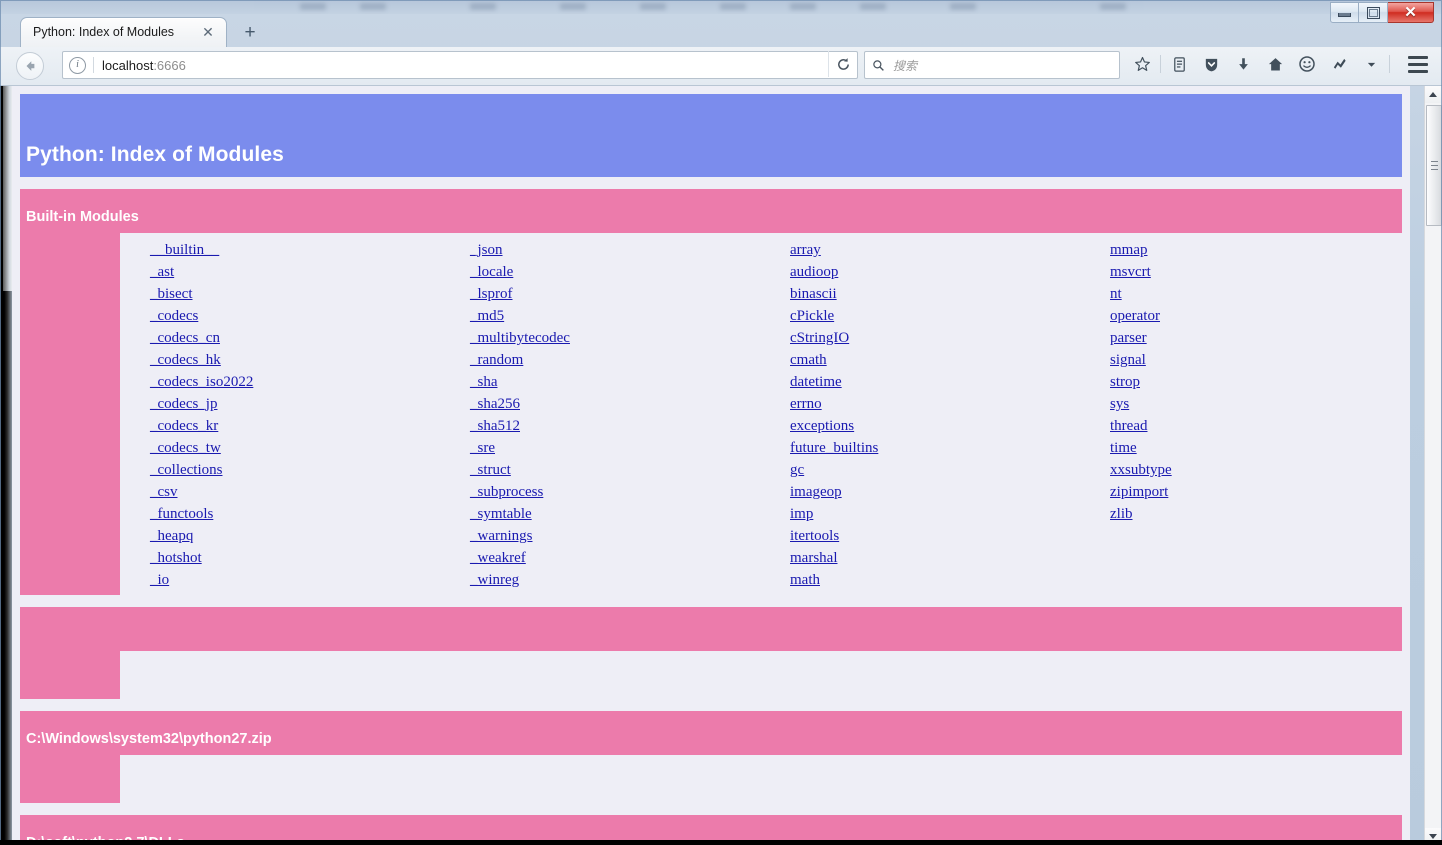 This screenshot has height=845, width=1442. Describe the element at coordinates (935, 404) in the screenshot. I see `module-link: errno` at that location.